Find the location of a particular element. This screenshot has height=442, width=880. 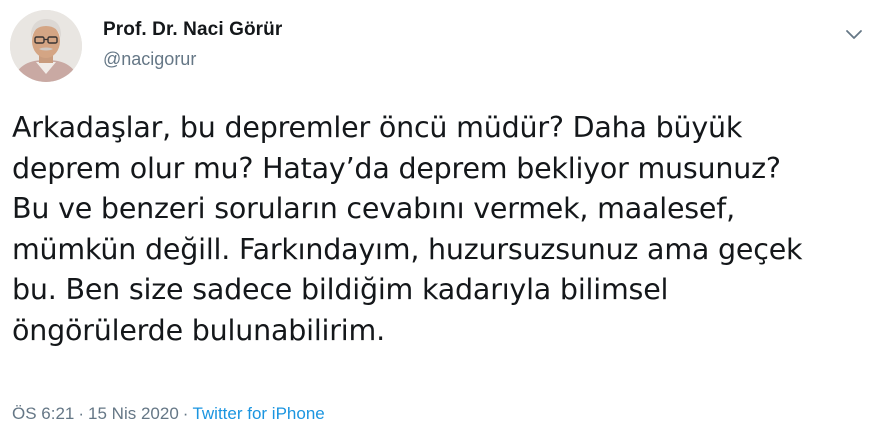

tweet-source-link: Twitter for iPhone is located at coordinates (258, 413).